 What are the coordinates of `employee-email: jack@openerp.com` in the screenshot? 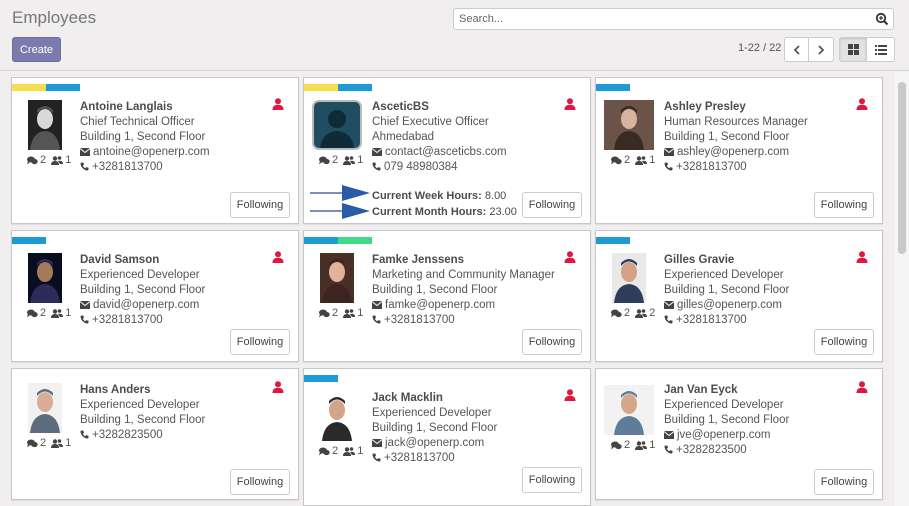 It's located at (434, 443).